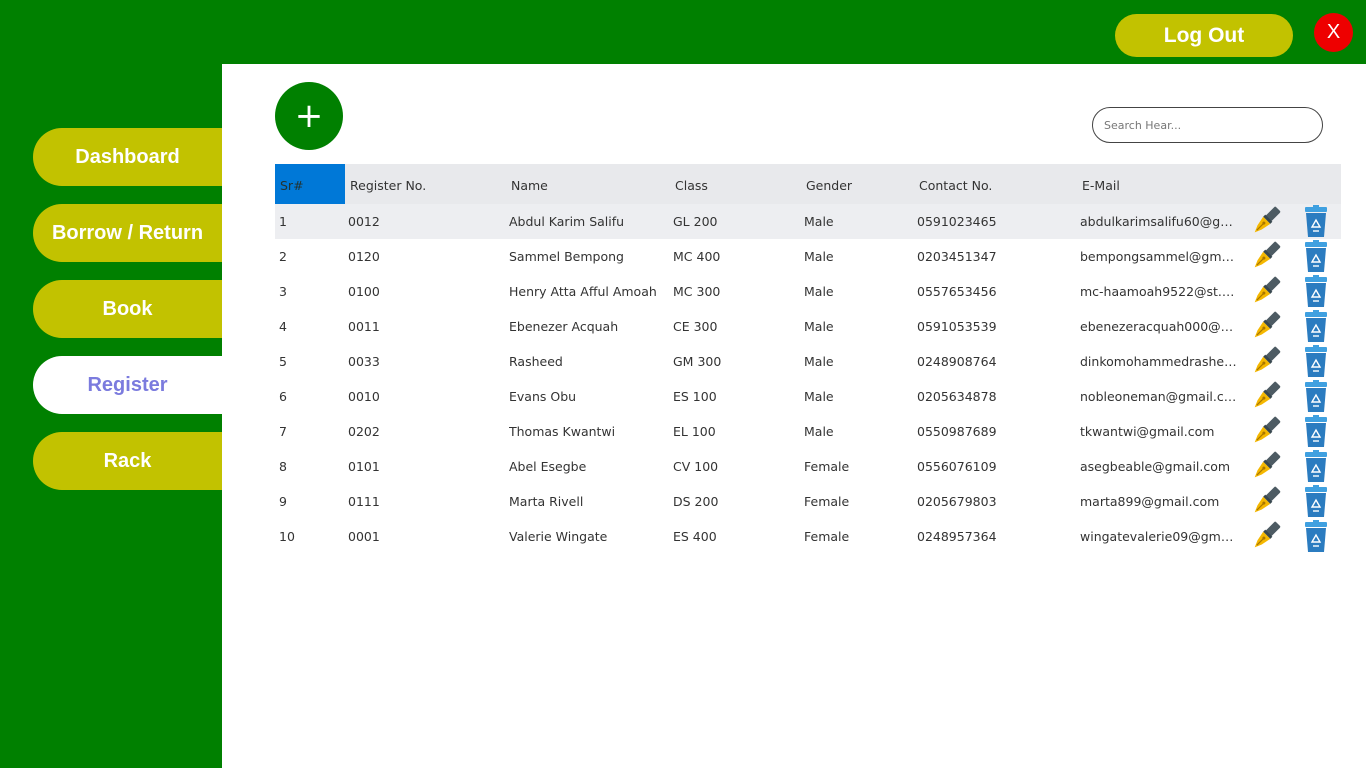 This screenshot has height=768, width=1366. What do you see at coordinates (543, 396) in the screenshot?
I see `cell-name: Evans Obu` at bounding box center [543, 396].